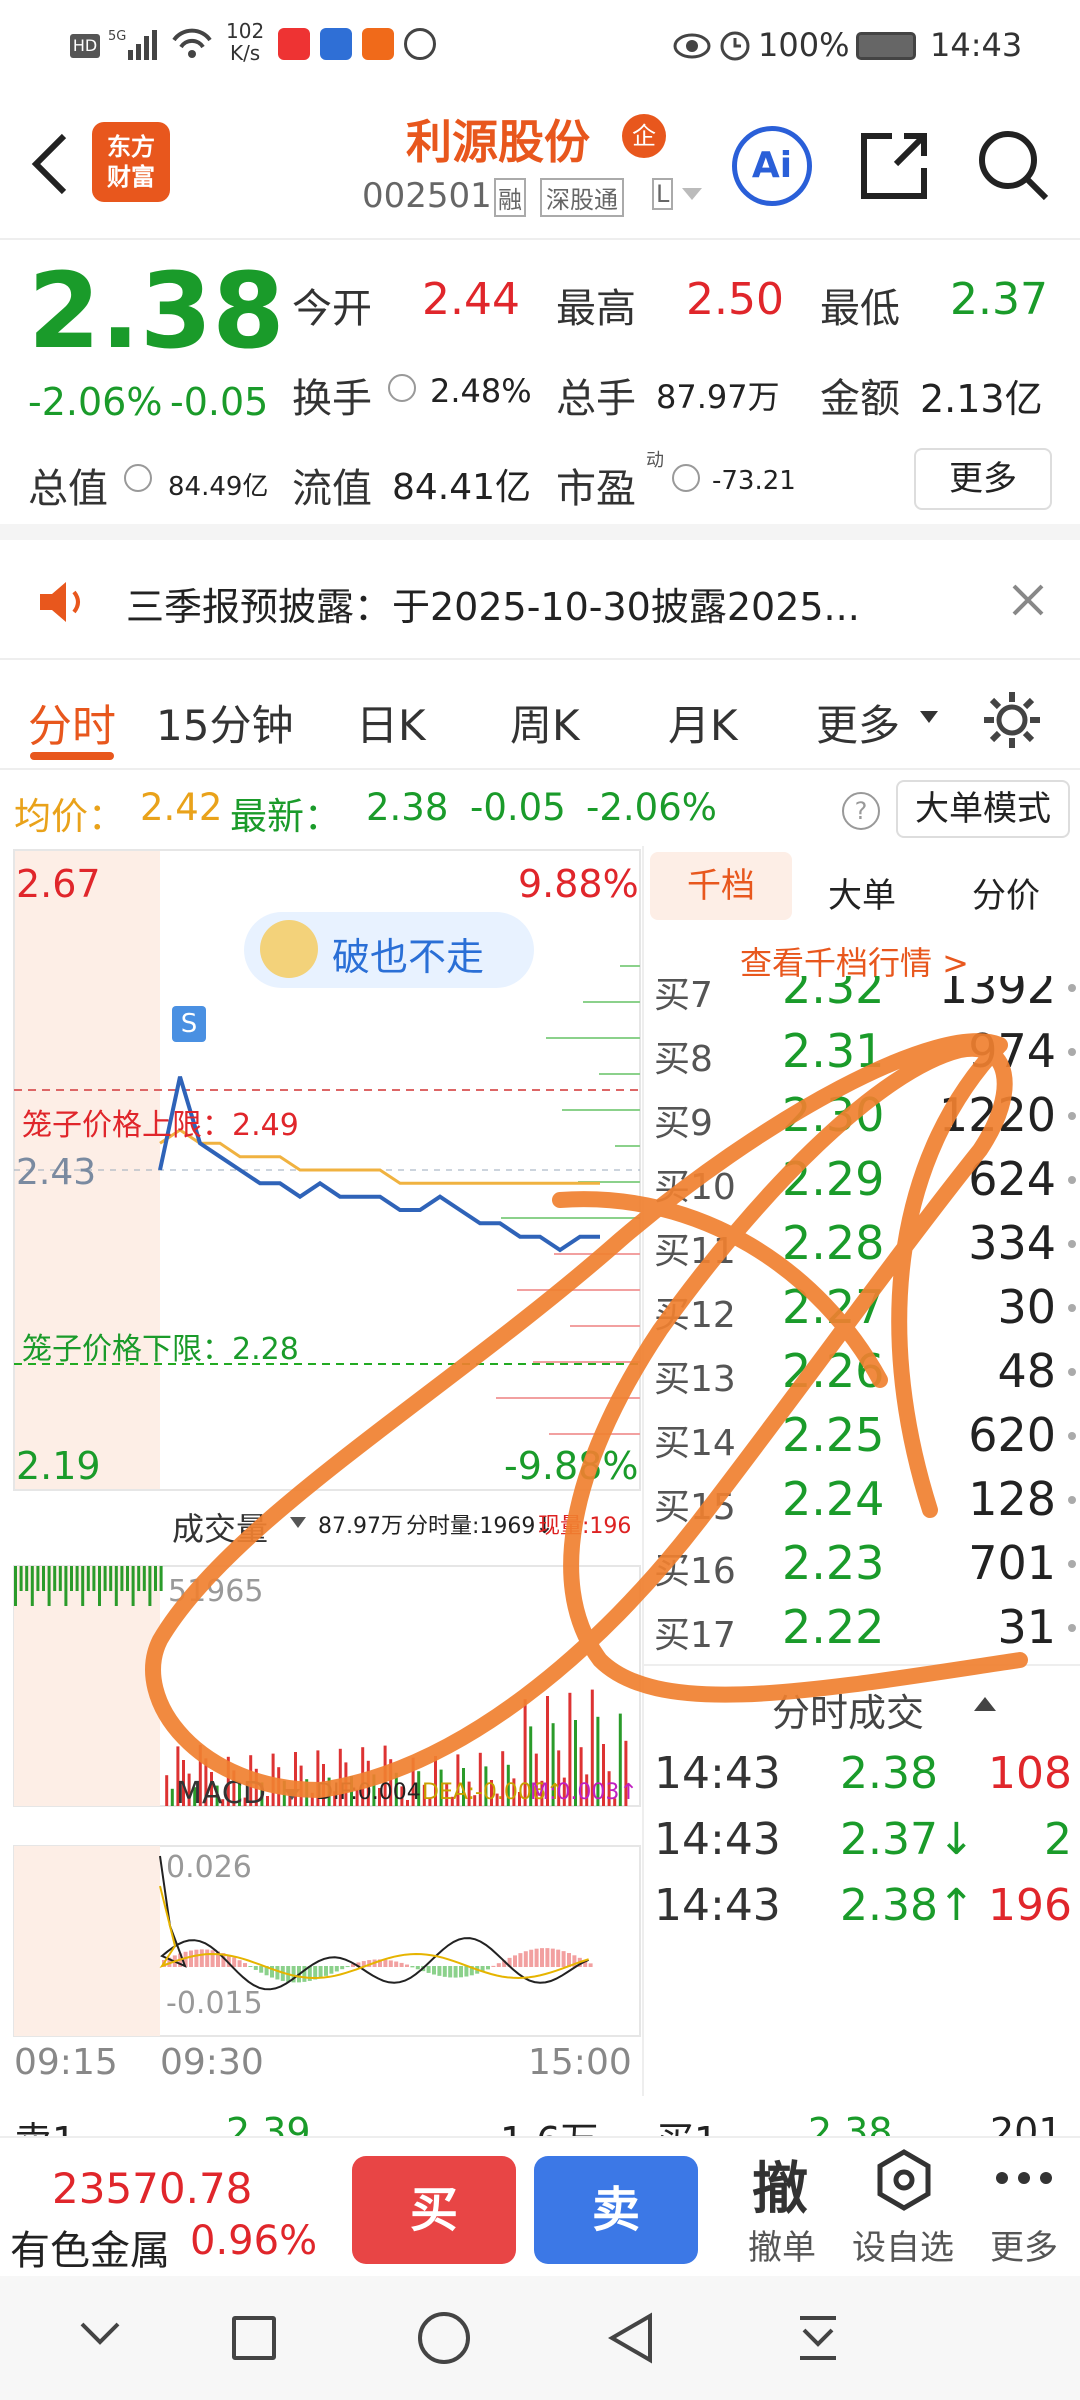  Describe the element at coordinates (780, 2184) in the screenshot. I see `cancel-order-icon: 撤` at that location.